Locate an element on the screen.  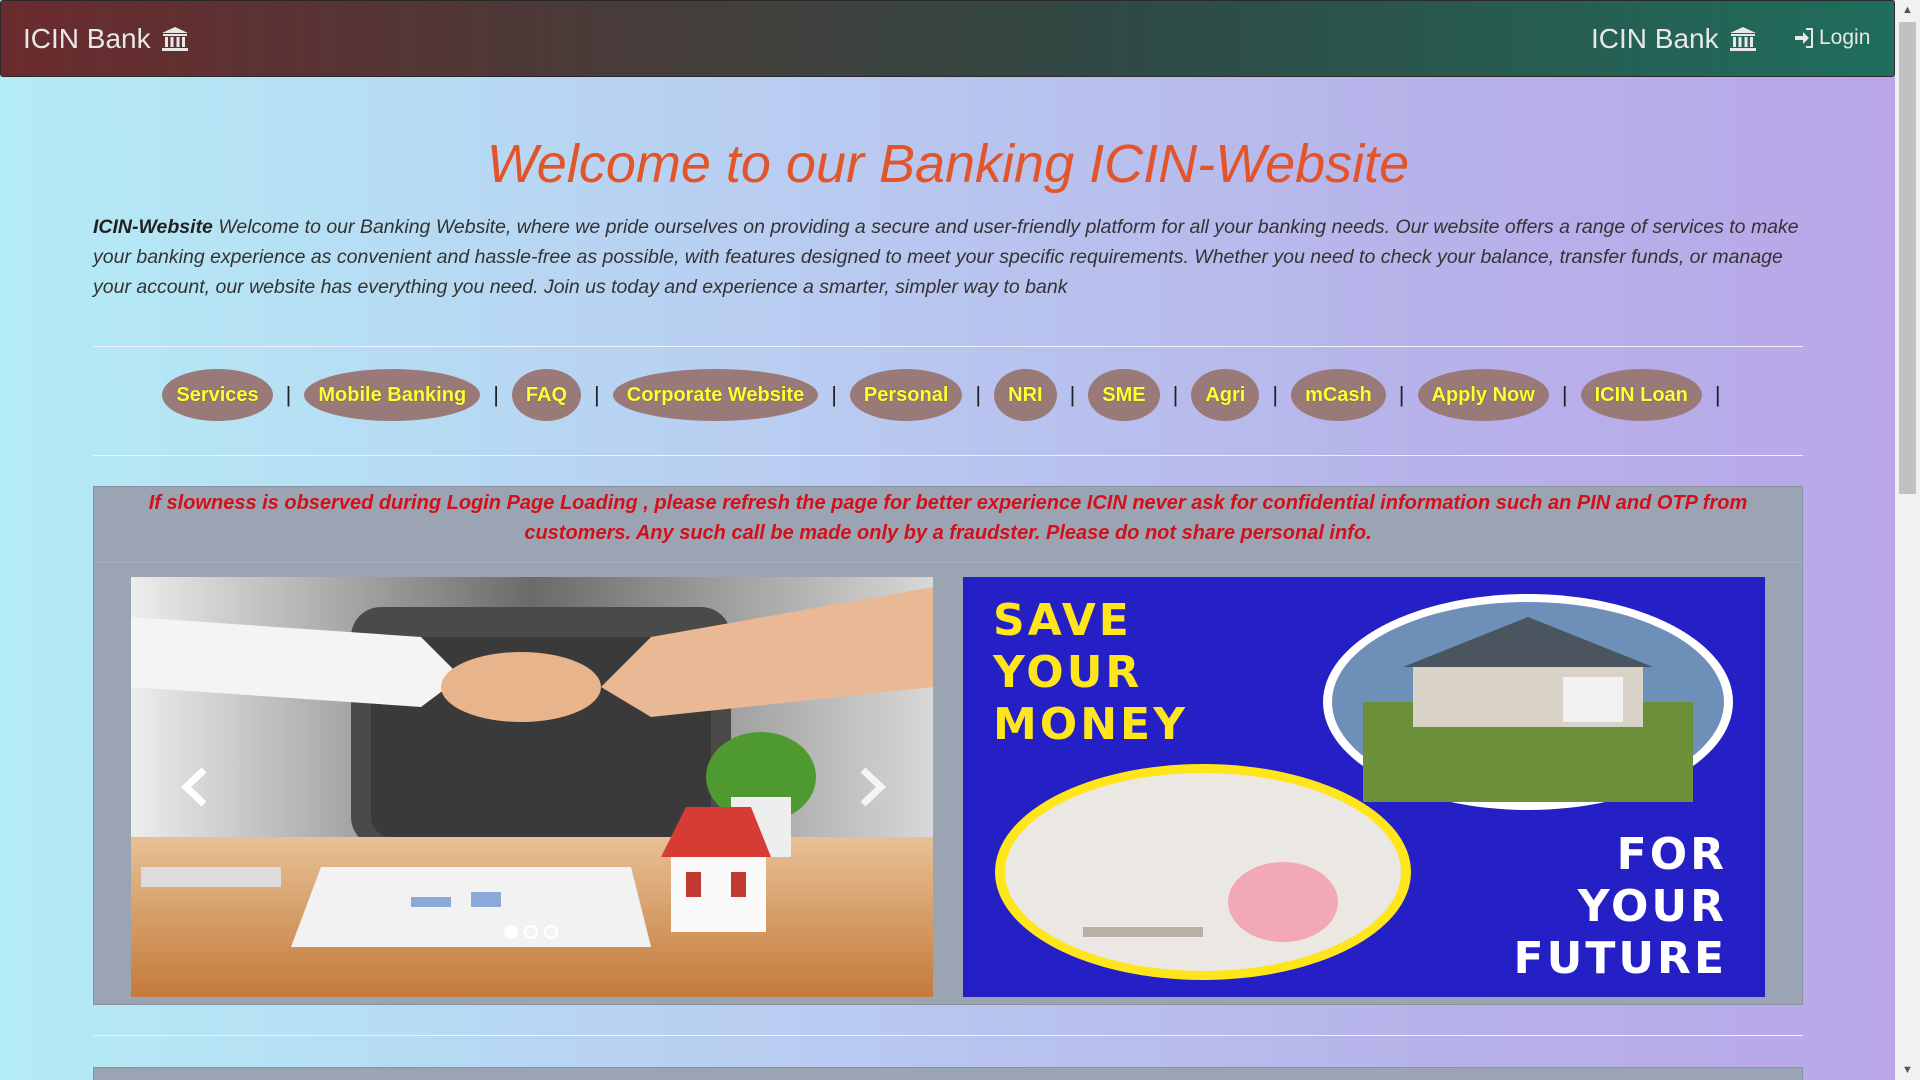
promo-headline-line: MONEY is located at coordinates (1090, 724).